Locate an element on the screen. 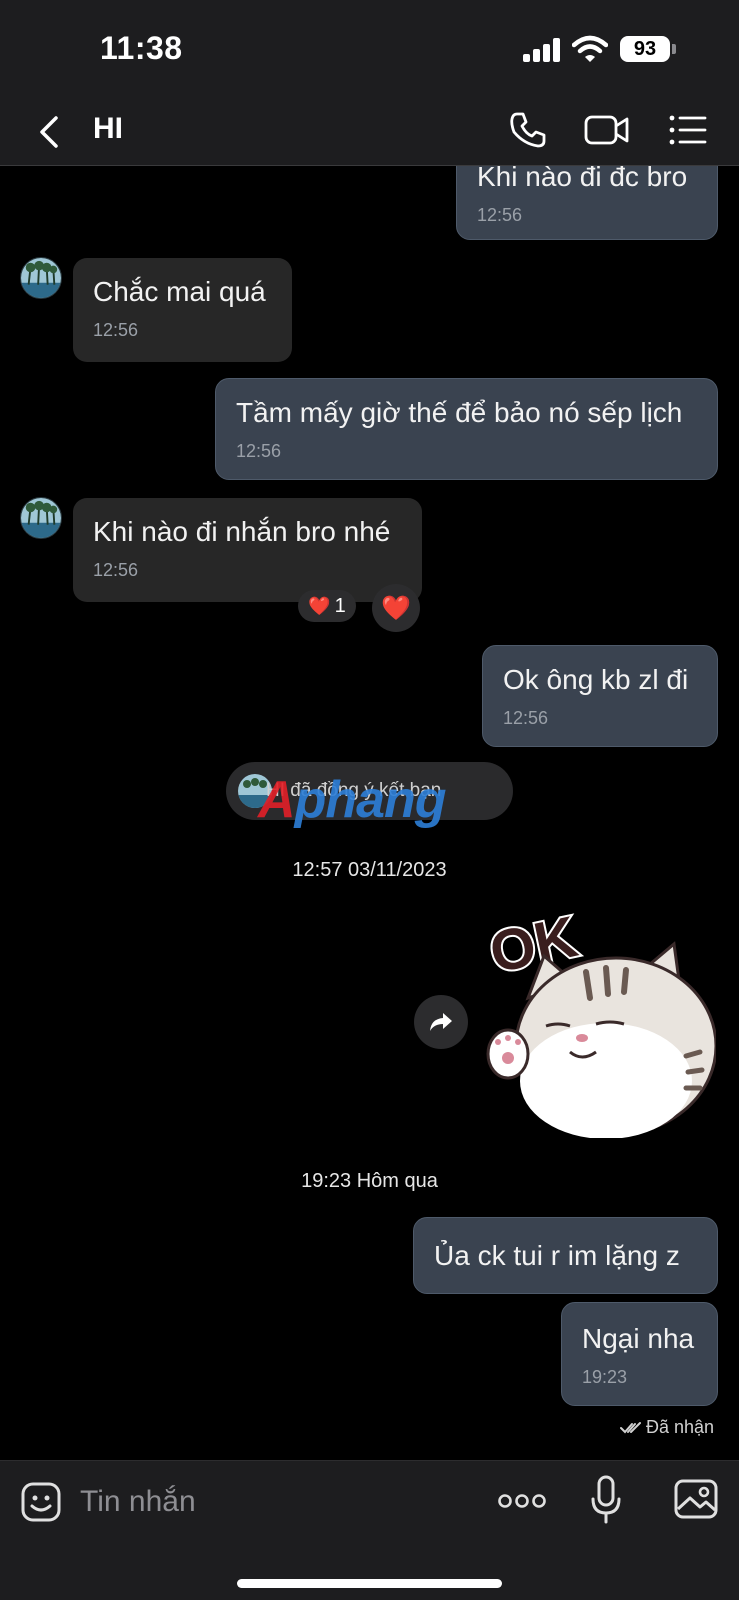 Image resolution: width=739 pixels, height=1600 pixels. message-bubble-outgoing: Ủa ck tui r im lặng z is located at coordinates (565, 1255).